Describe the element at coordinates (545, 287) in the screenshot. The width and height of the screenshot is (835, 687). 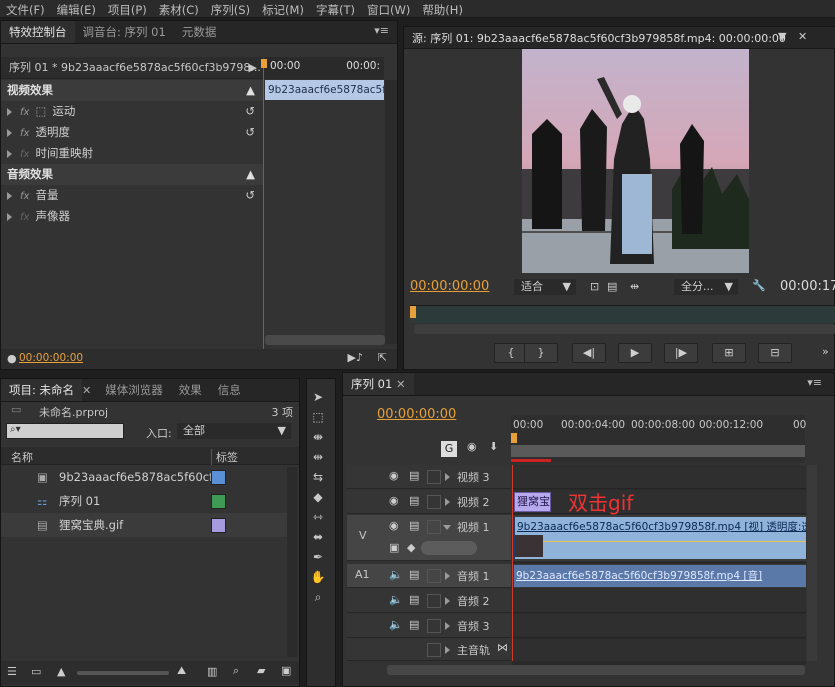
I see `fit-select: 适合 ▼` at that location.